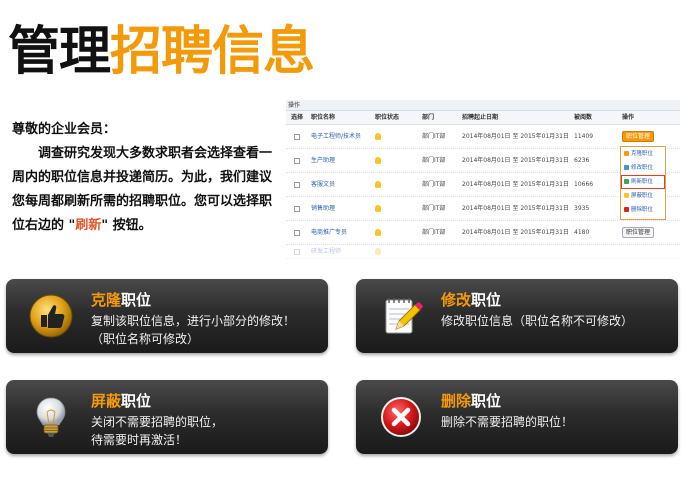  What do you see at coordinates (51, 316) in the screenshot?
I see `thumbs-up-icon` at bounding box center [51, 316].